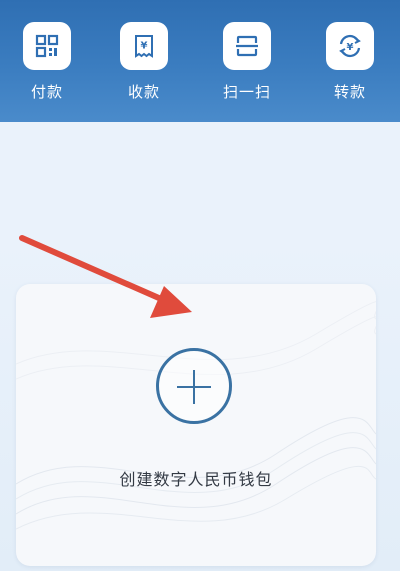  I want to click on red-arrow-icon, so click(105, 276).